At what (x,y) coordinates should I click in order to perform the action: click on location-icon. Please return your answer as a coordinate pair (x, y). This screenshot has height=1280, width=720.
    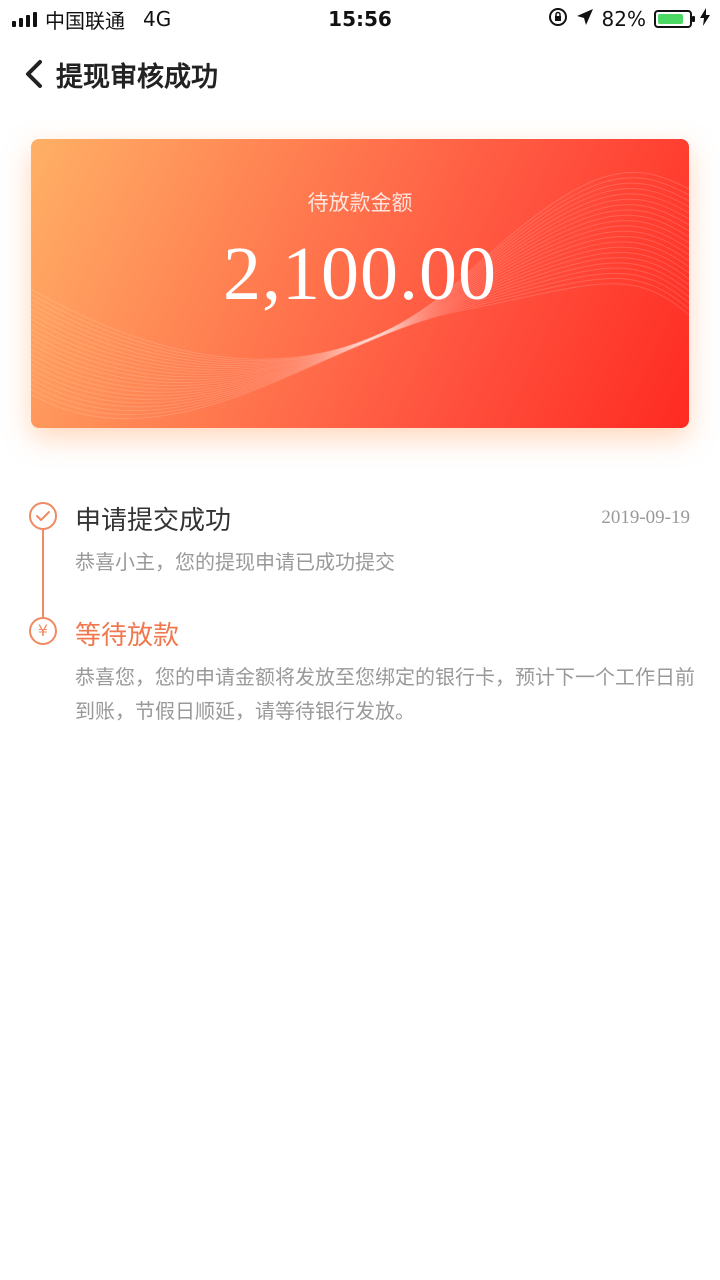
    Looking at the image, I should click on (585, 19).